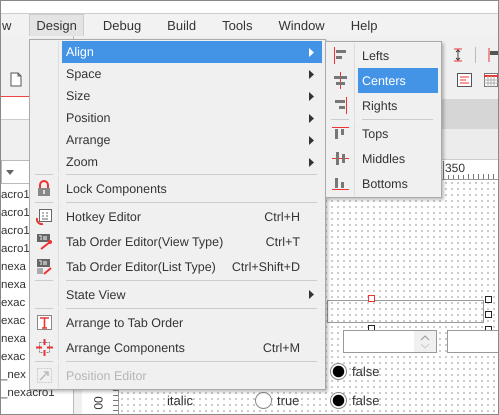  What do you see at coordinates (464, 80) in the screenshot?
I see `text-align-icon` at bounding box center [464, 80].